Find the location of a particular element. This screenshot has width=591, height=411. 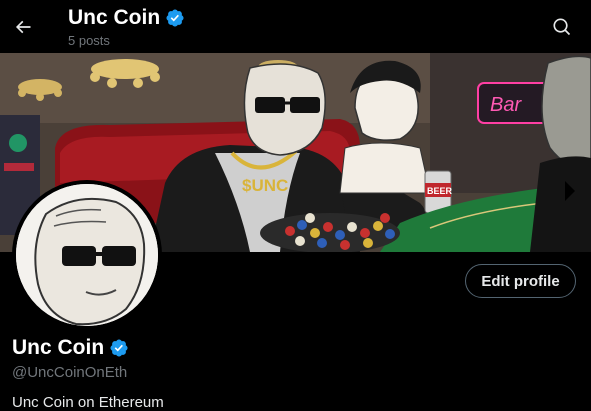

back-button is located at coordinates (23, 27).